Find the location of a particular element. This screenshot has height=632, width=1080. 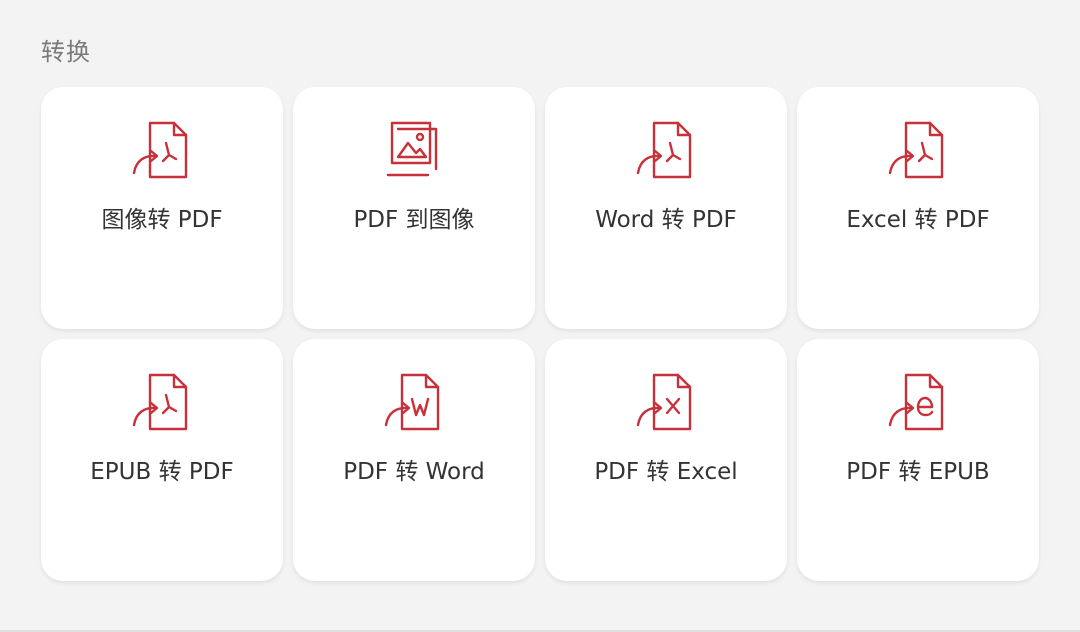

pdf-to-image-icon is located at coordinates (414, 151).